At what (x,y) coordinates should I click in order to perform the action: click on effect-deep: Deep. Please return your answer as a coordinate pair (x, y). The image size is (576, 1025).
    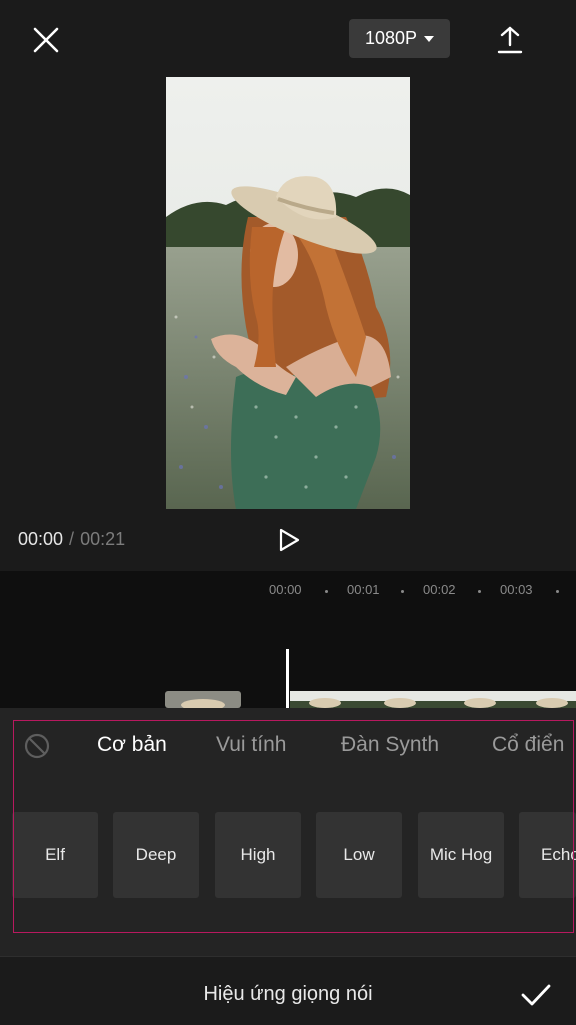
    Looking at the image, I should click on (156, 855).